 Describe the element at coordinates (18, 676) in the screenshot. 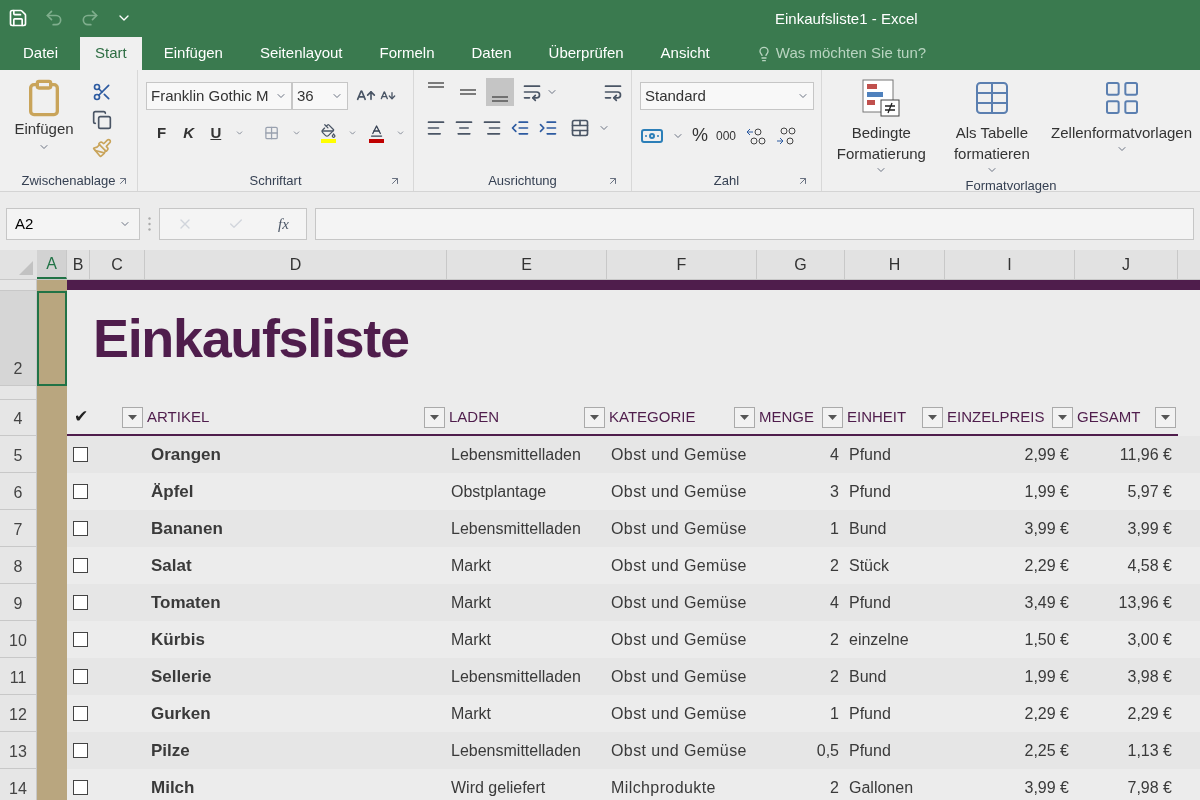

I see `row-header: 11` at that location.